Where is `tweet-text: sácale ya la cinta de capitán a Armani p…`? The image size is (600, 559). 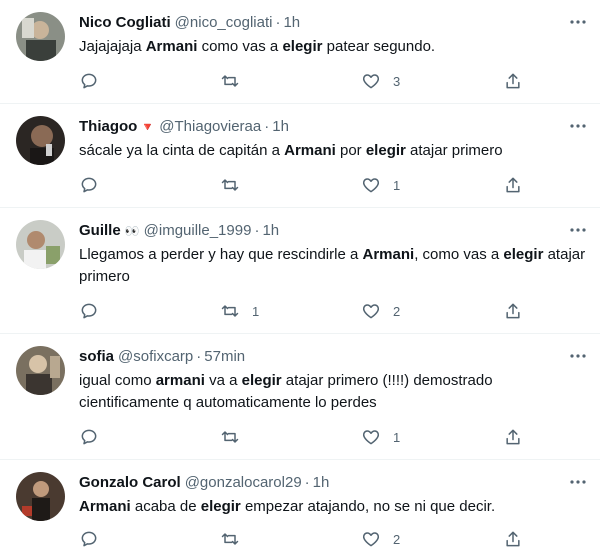 tweet-text: sácale ya la cinta de capitán a Armani p… is located at coordinates (334, 151).